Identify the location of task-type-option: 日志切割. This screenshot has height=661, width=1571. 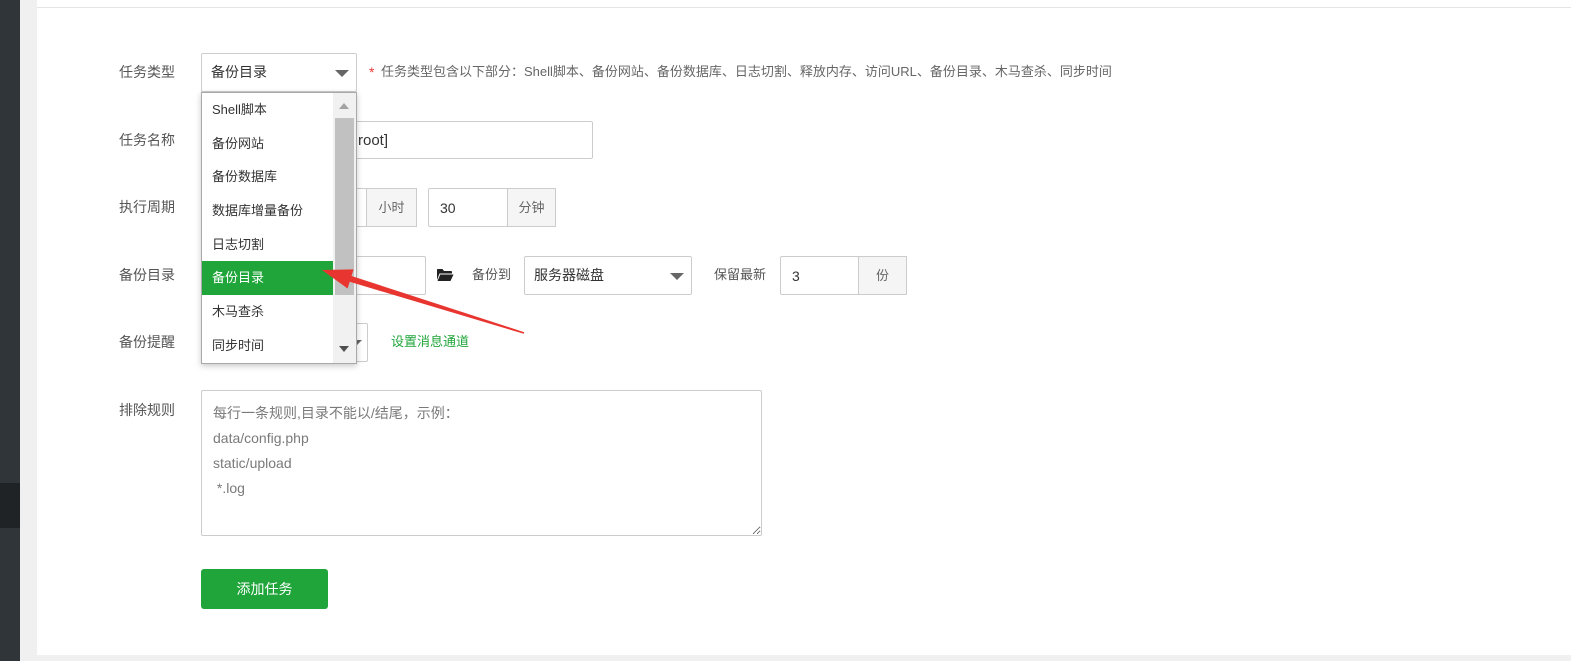
(267, 245).